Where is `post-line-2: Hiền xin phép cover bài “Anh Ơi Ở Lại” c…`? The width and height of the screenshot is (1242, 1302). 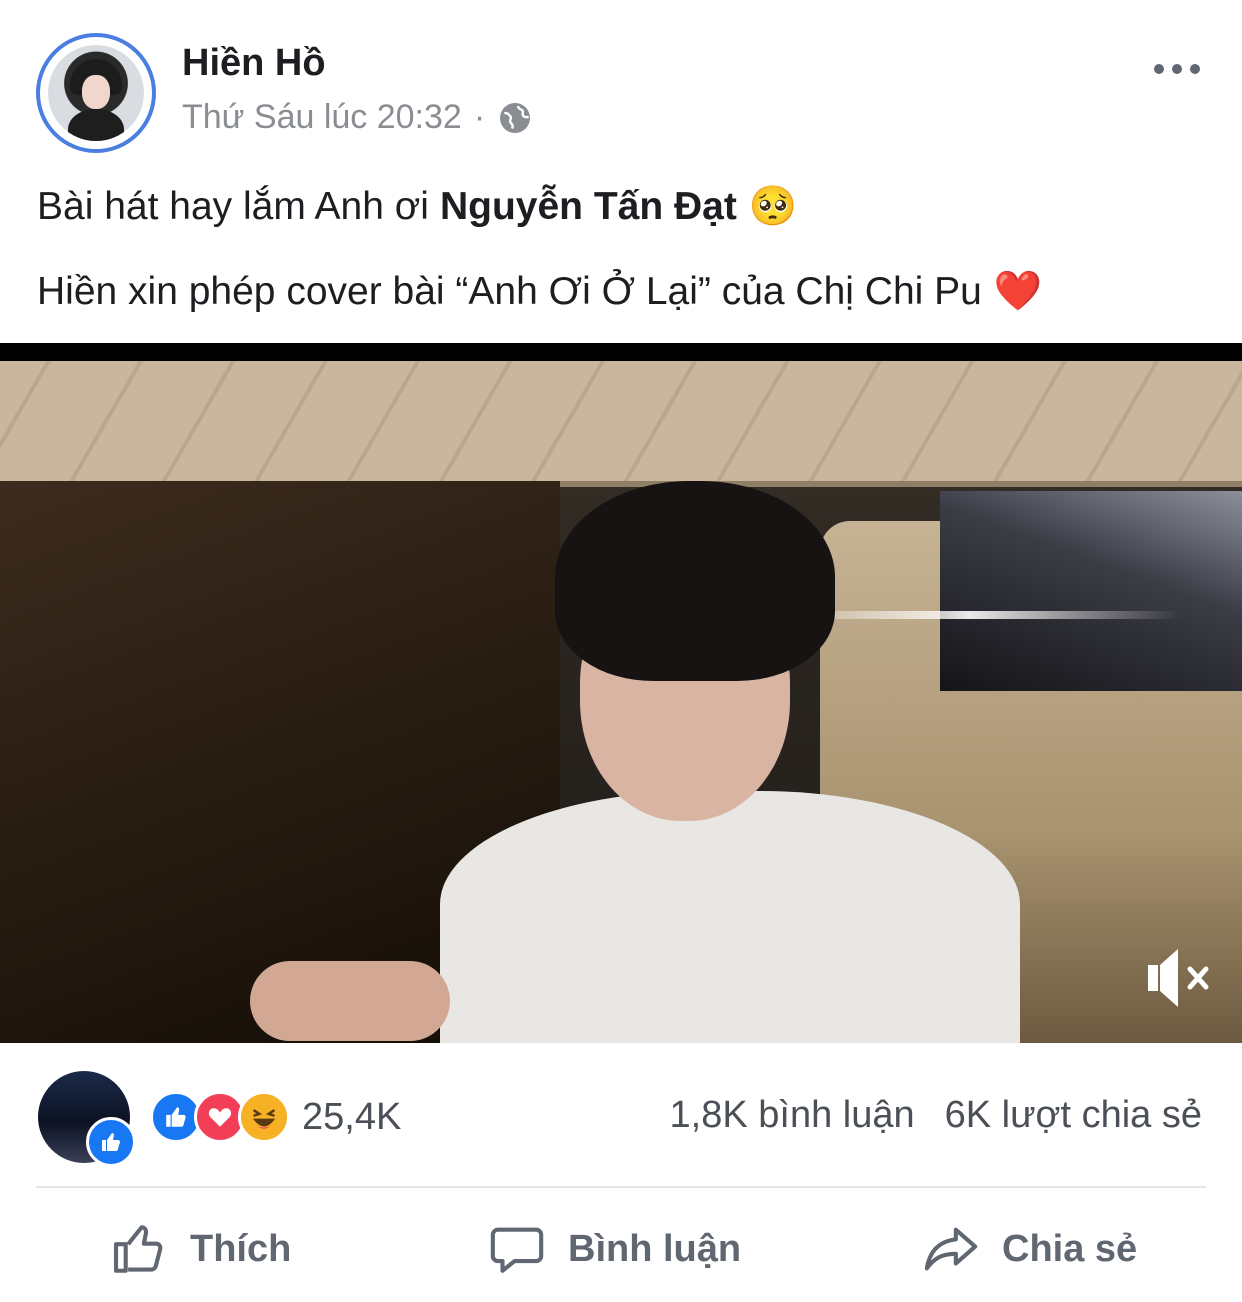
post-line-2: Hiền xin phép cover bài “Anh Ơi Ở Lại” c… is located at coordinates (539, 292).